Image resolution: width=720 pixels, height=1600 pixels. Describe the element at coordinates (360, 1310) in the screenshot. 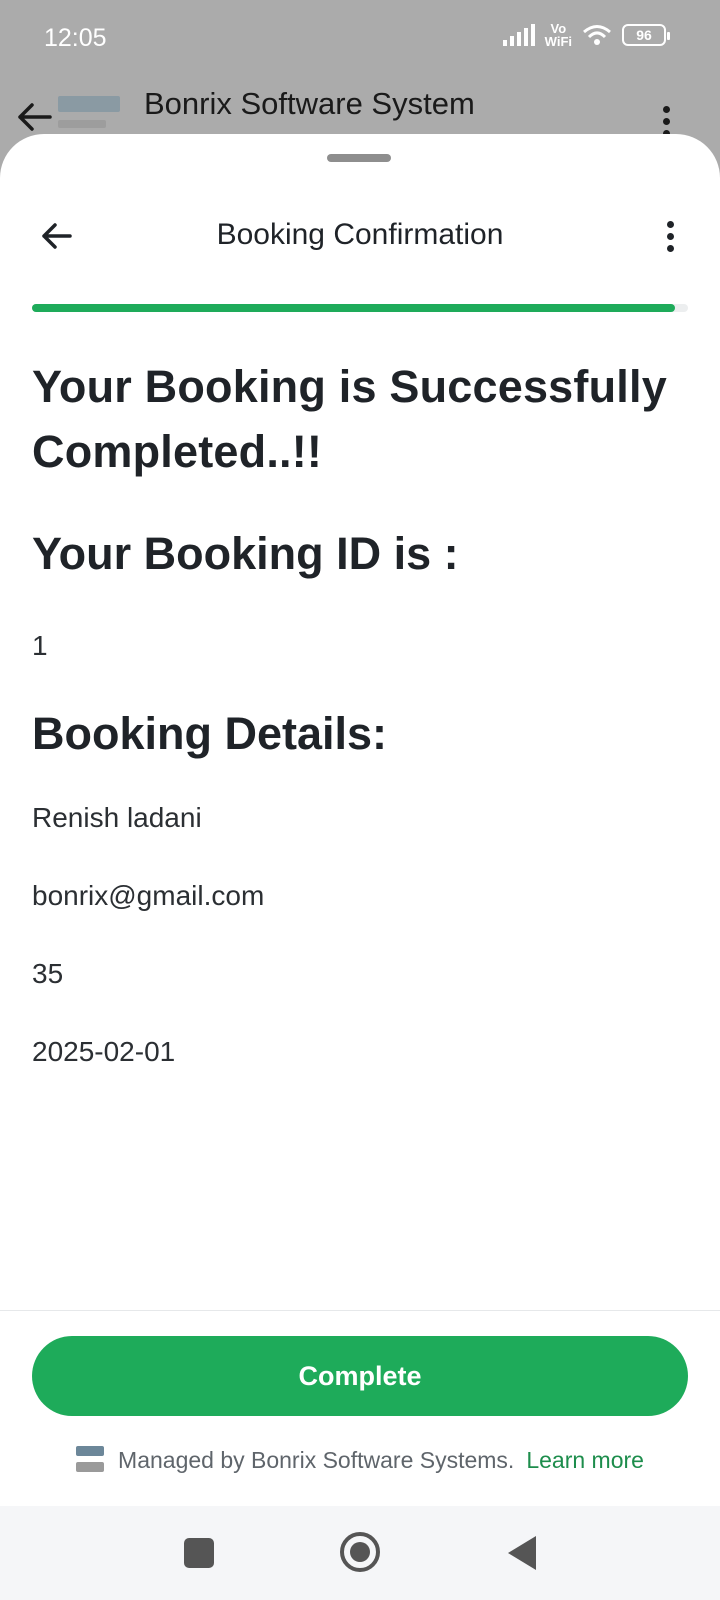

I see `footer-divider` at that location.